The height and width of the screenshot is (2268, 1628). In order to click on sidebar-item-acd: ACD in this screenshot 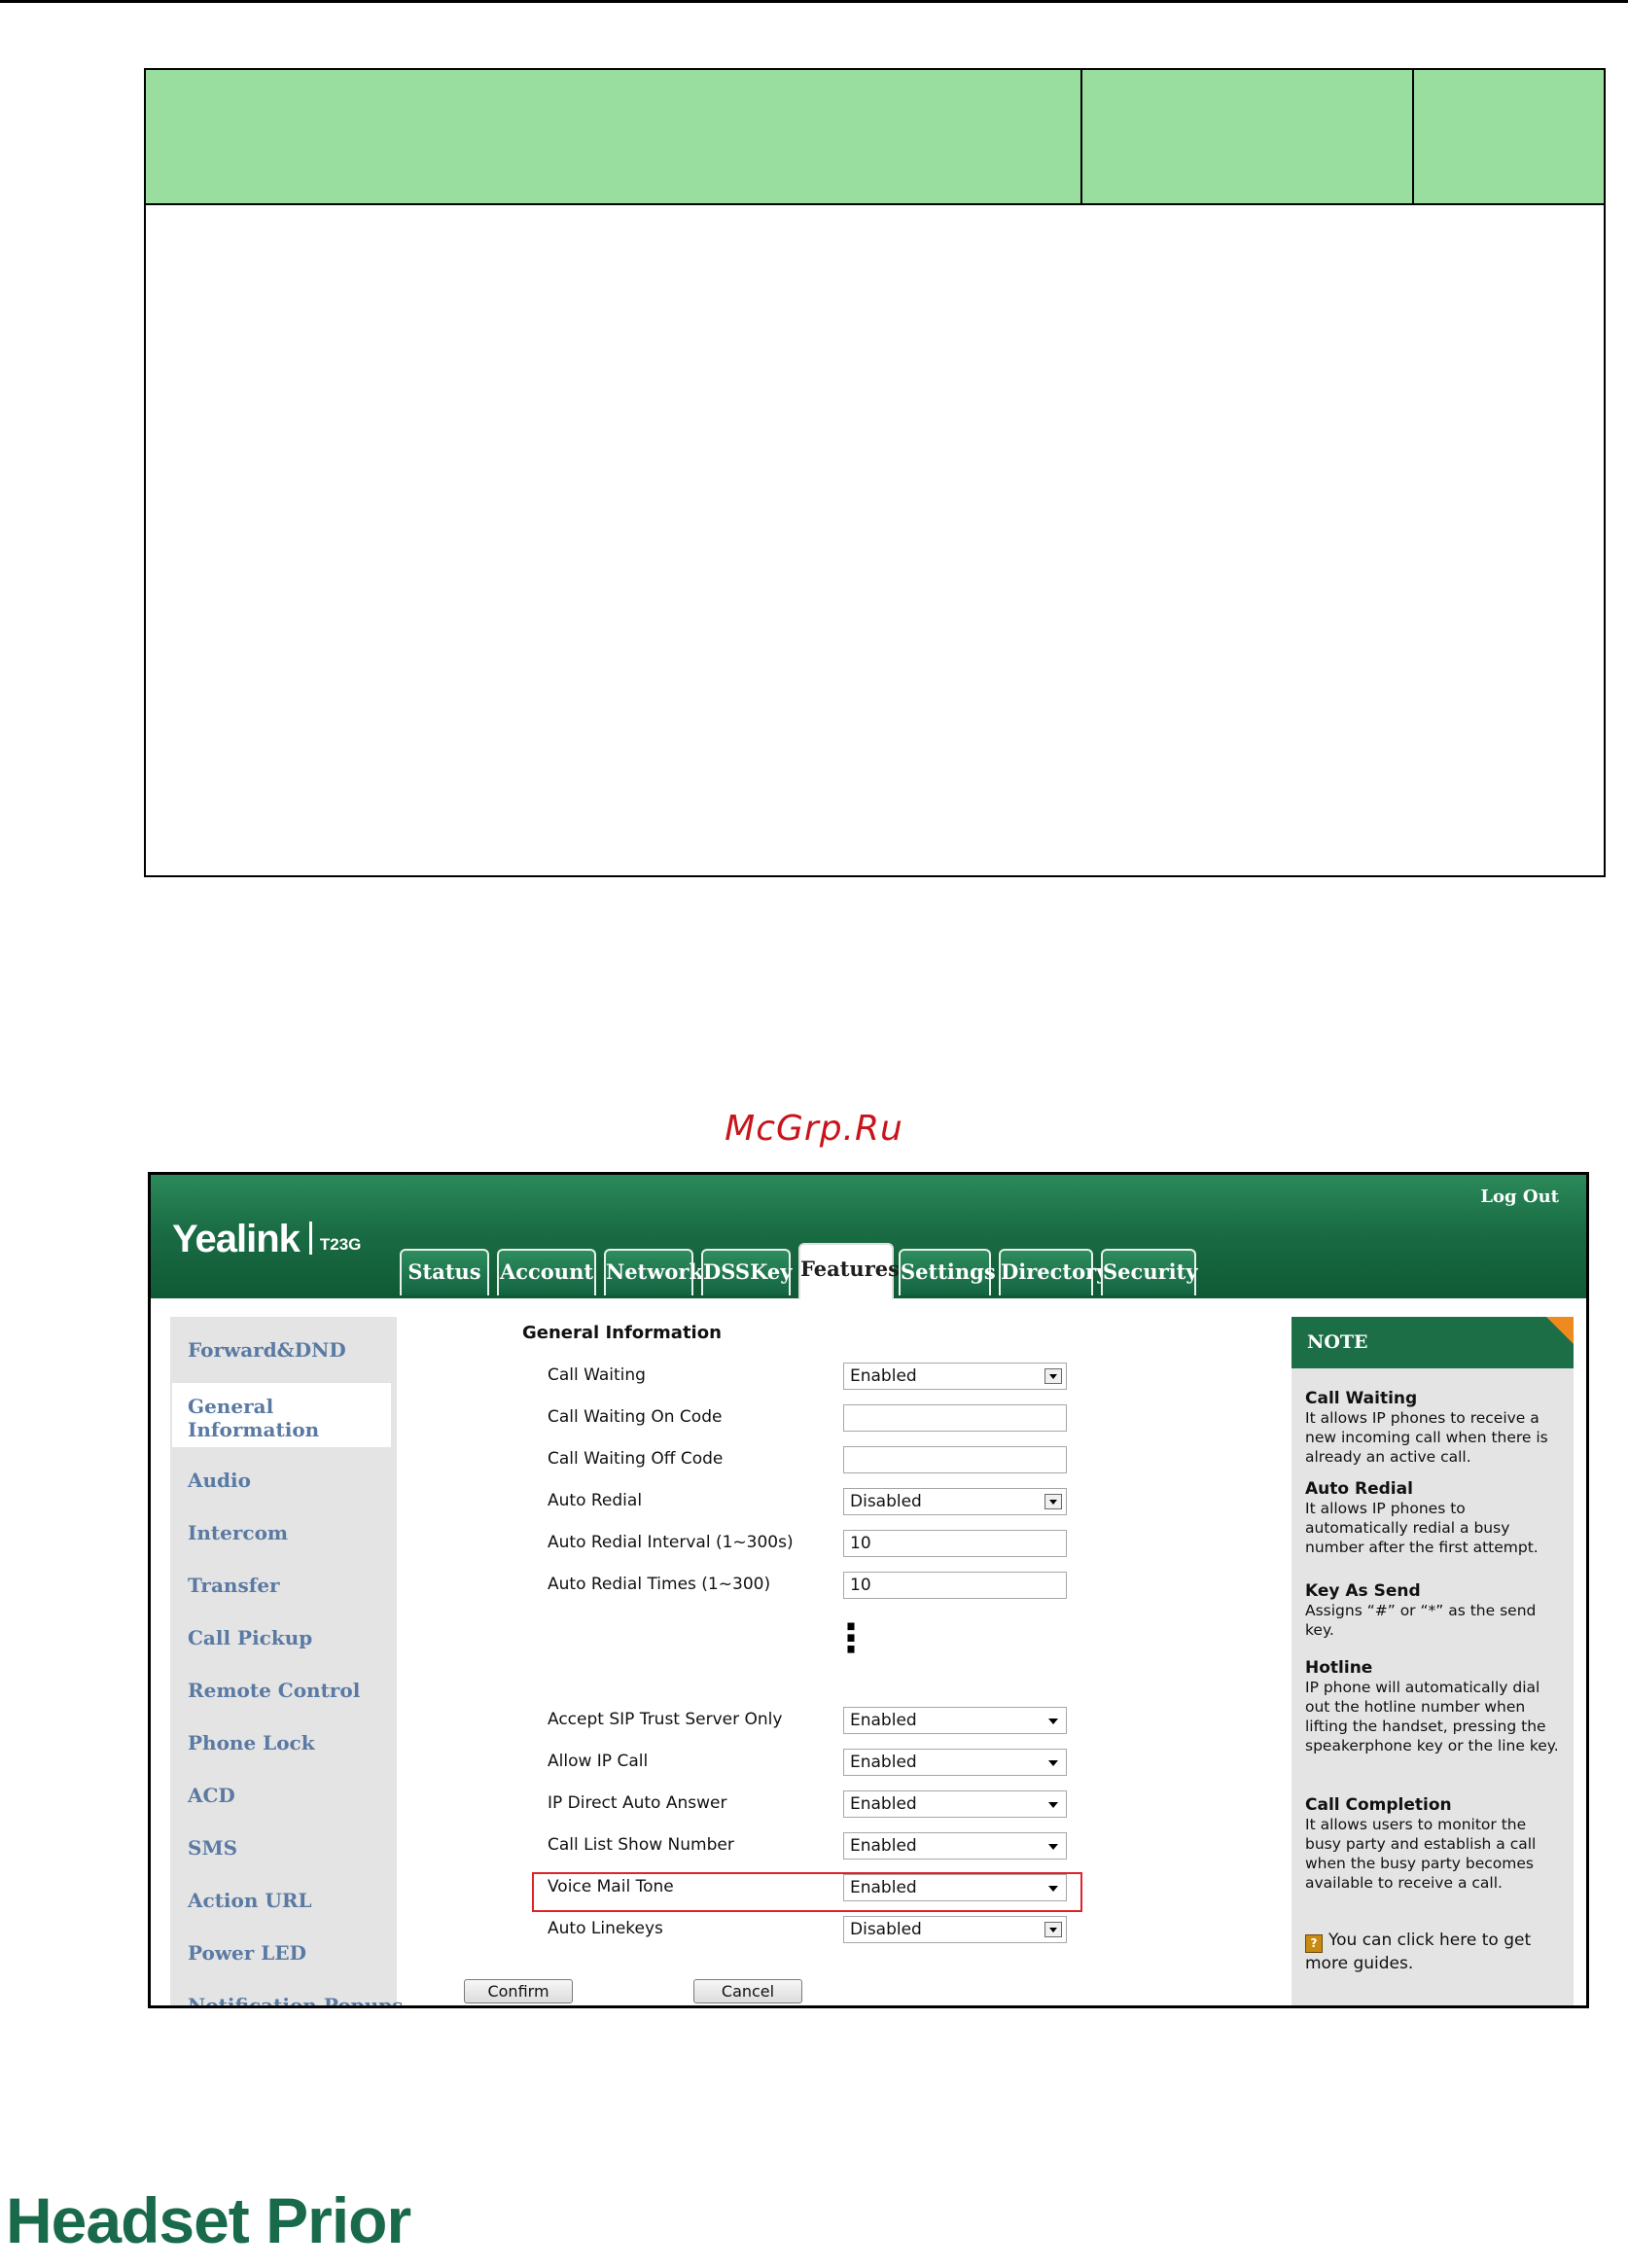, I will do `click(212, 1795)`.